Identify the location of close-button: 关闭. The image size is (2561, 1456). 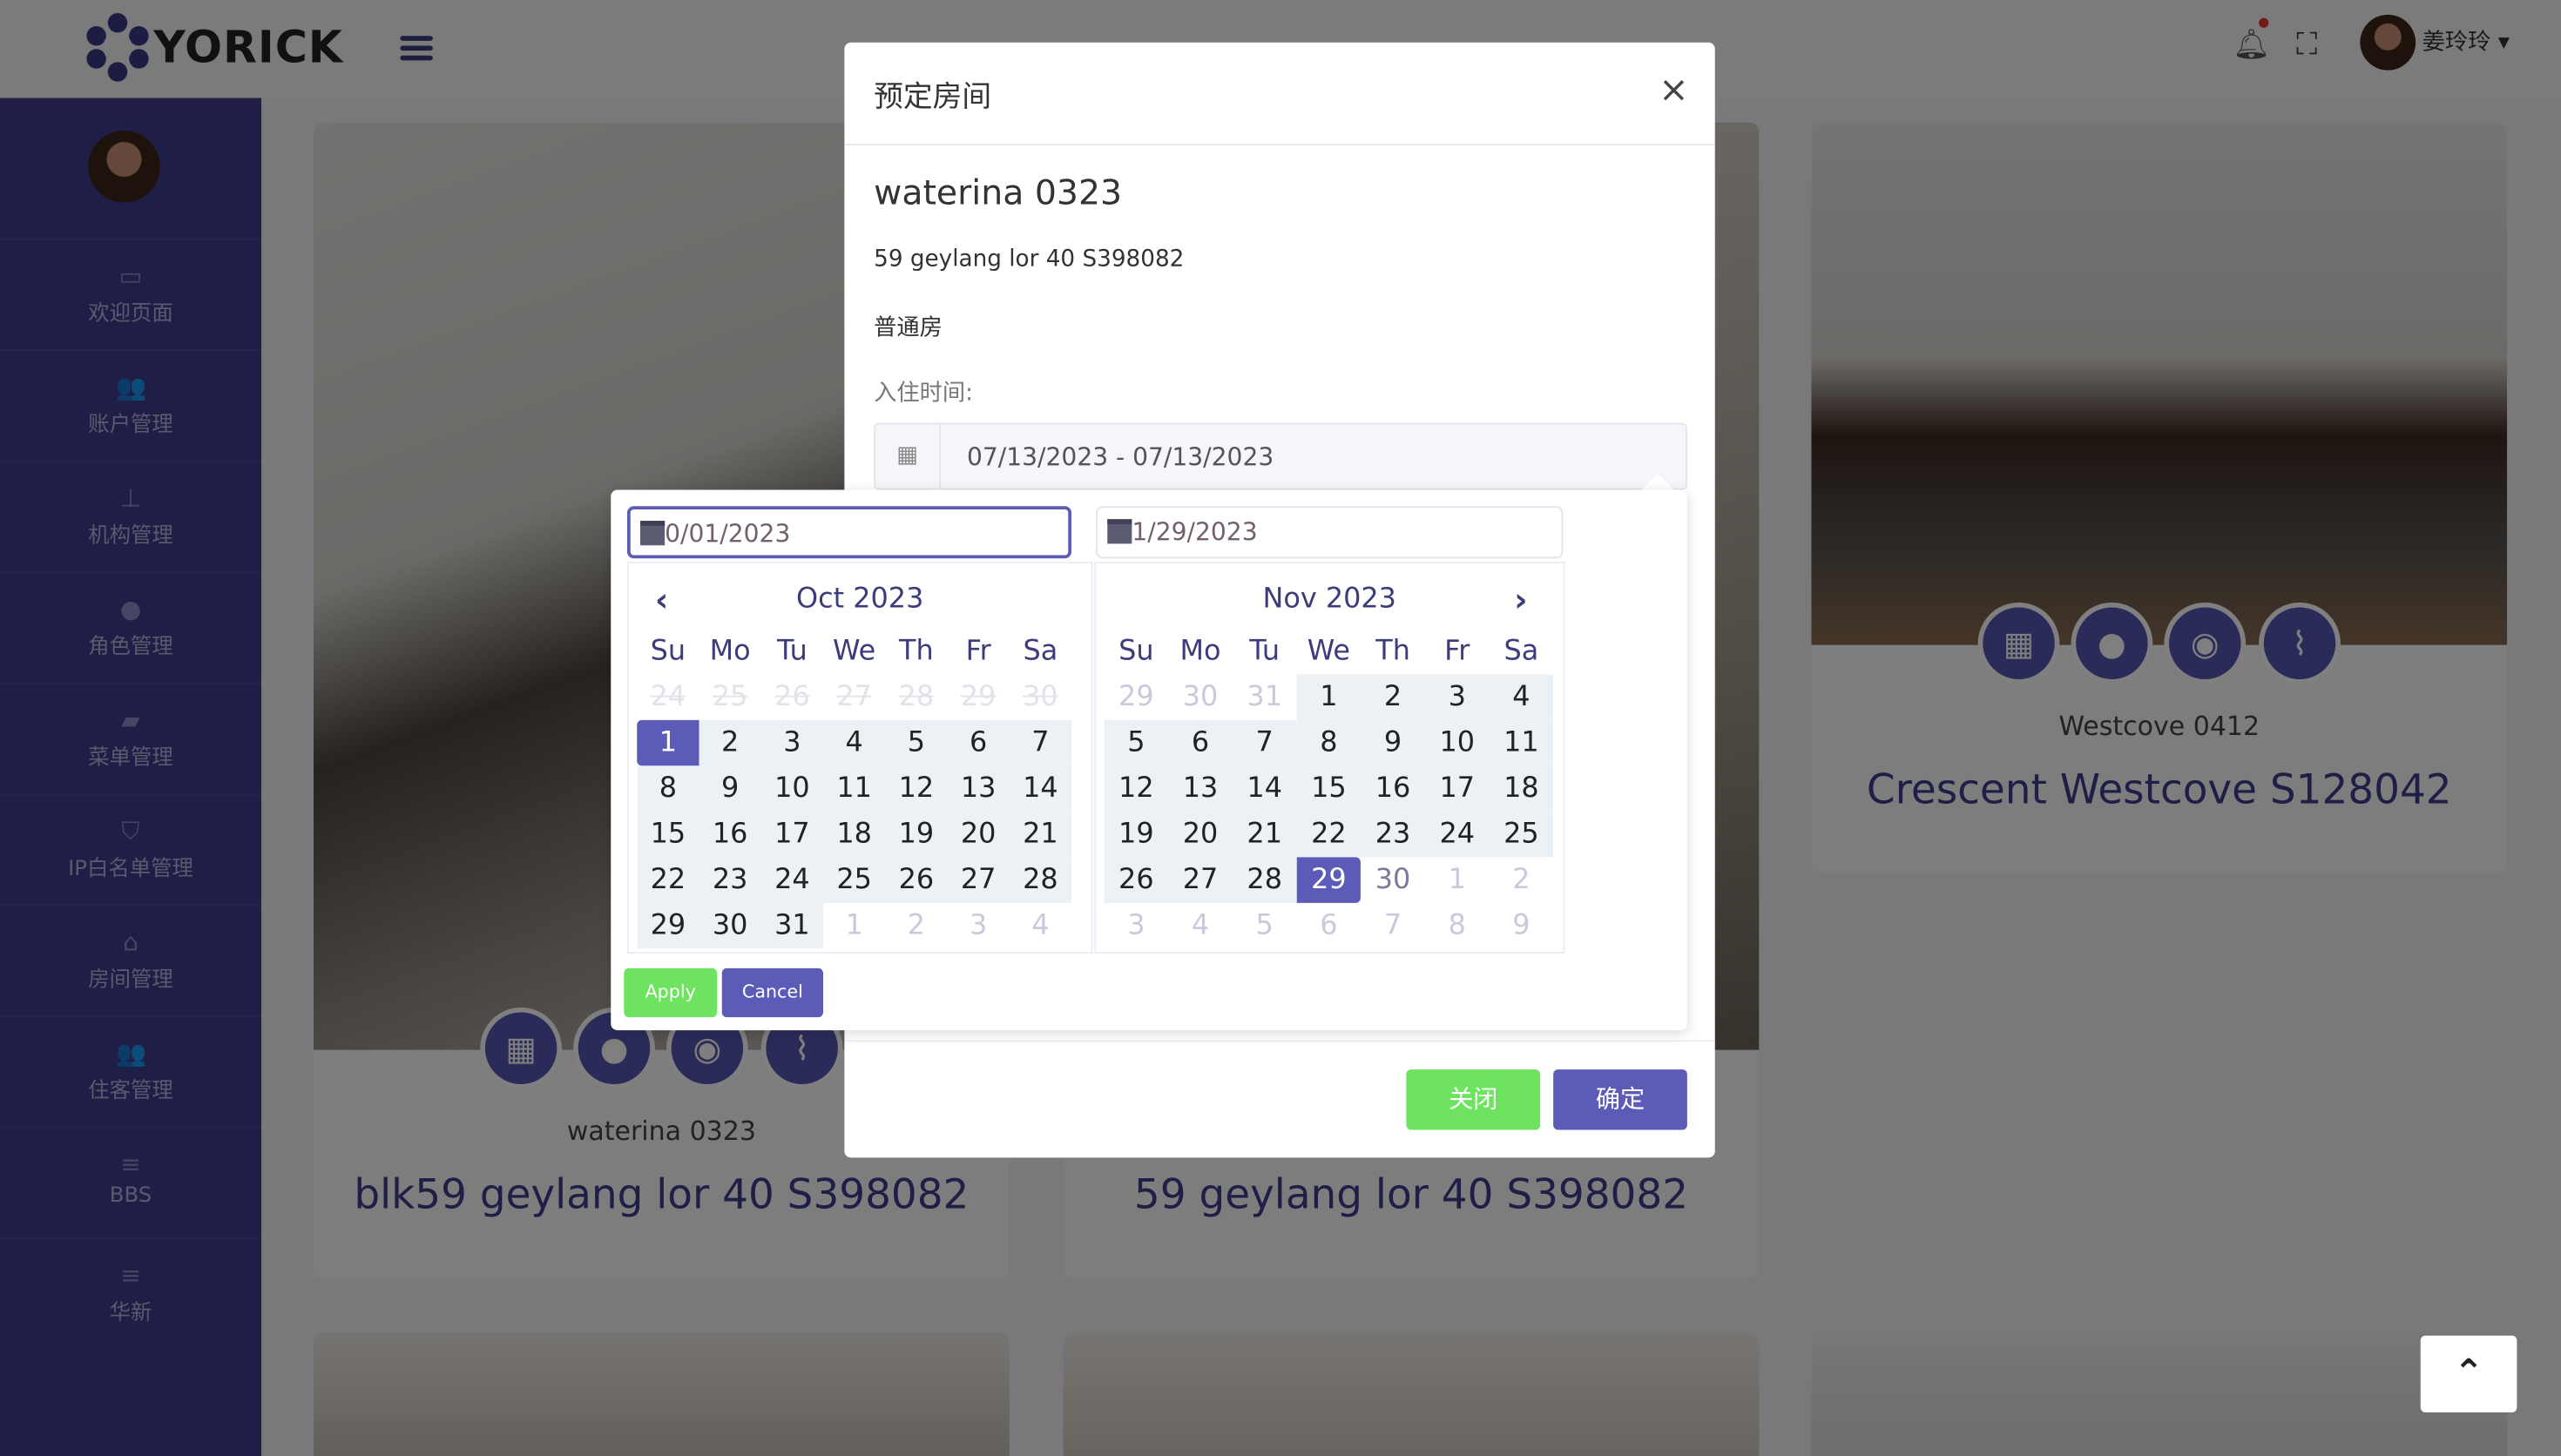
(1473, 1099).